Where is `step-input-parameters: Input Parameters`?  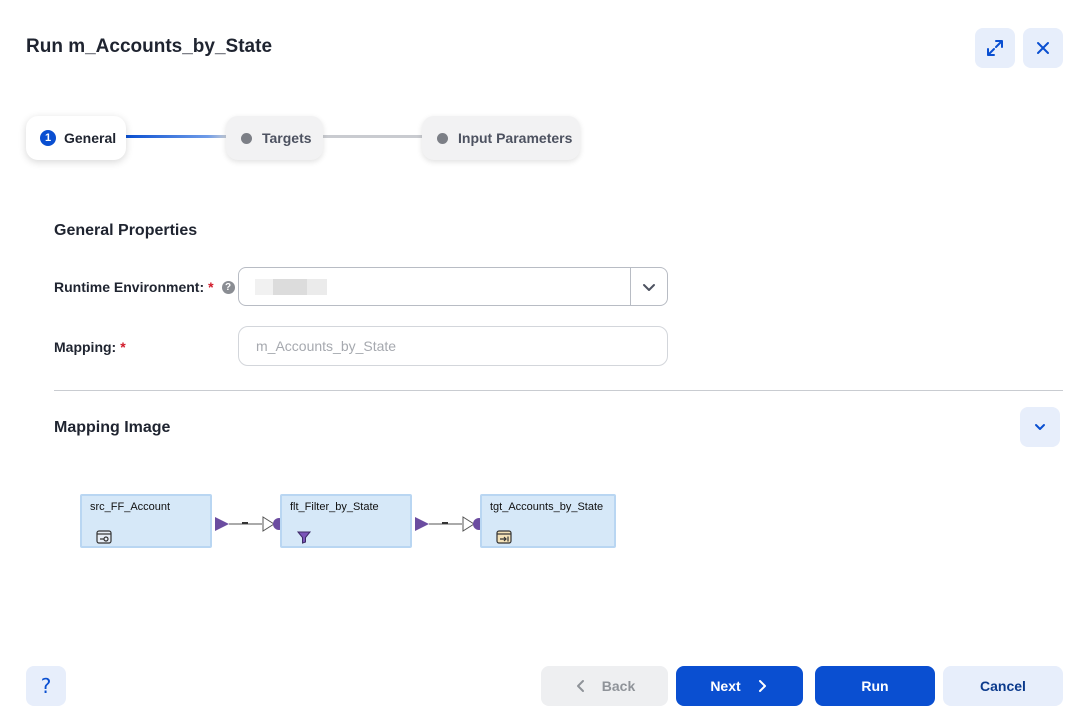
step-input-parameters: Input Parameters is located at coordinates (501, 138).